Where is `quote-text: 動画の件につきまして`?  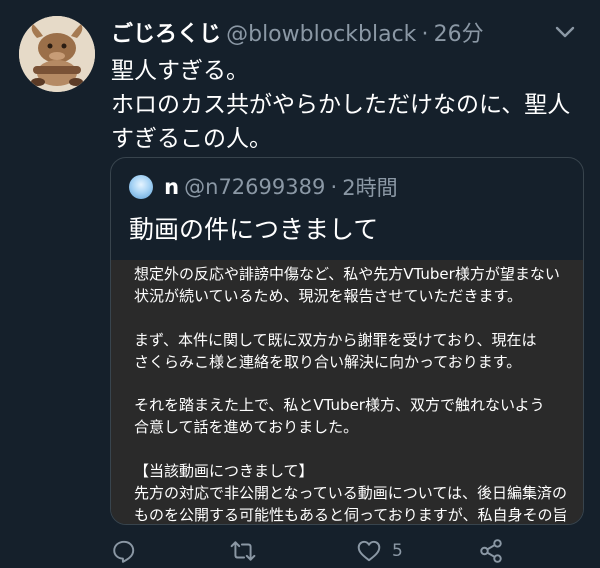 quote-text: 動画の件につきまして is located at coordinates (254, 229).